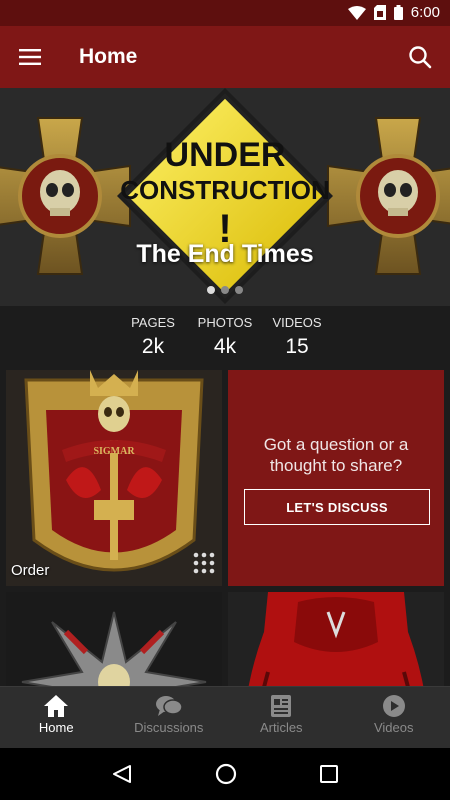  I want to click on system-navigation-bar, so click(225, 774).